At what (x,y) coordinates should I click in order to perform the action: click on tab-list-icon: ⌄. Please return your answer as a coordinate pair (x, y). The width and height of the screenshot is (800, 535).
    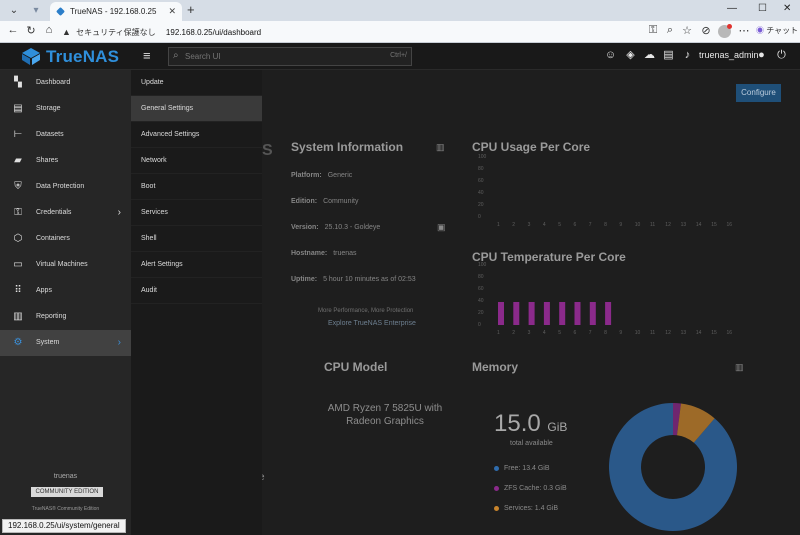
    Looking at the image, I should click on (14, 10).